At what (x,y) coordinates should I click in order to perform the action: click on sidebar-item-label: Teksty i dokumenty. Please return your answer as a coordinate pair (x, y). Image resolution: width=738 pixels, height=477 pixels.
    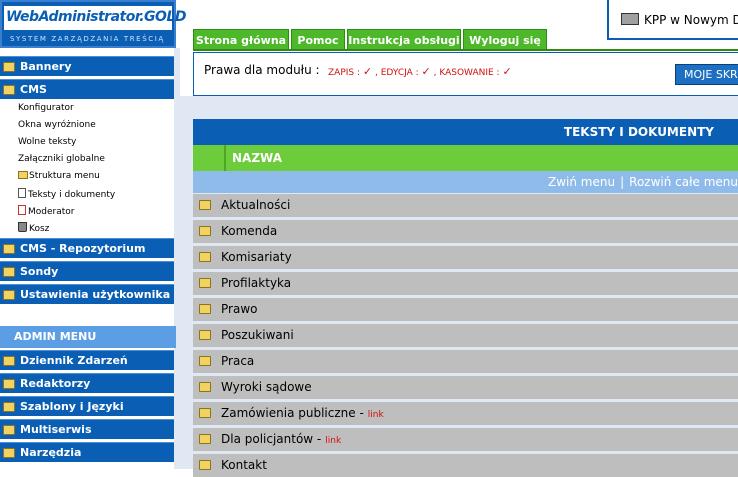
    Looking at the image, I should click on (72, 195).